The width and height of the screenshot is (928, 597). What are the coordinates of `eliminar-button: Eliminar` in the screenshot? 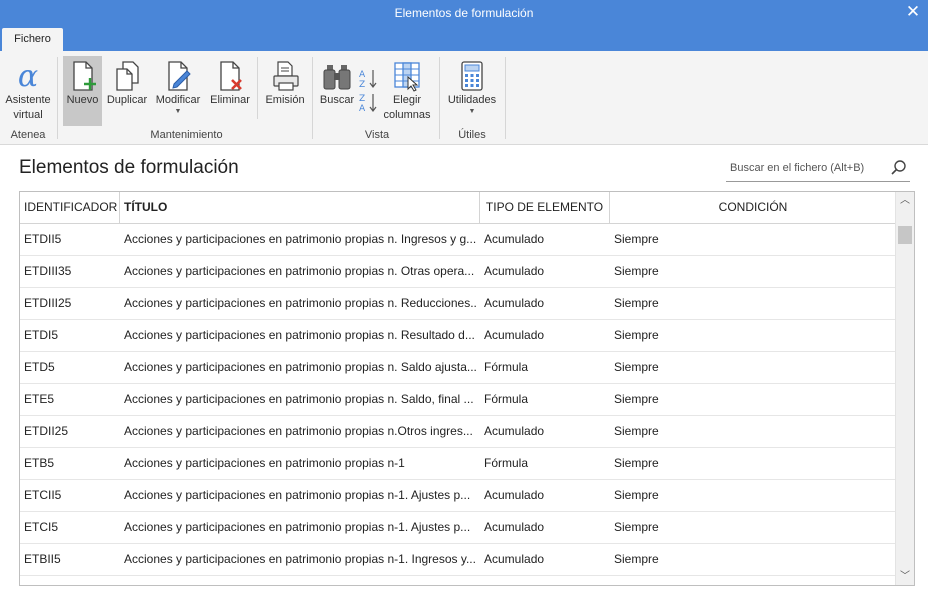 It's located at (230, 91).